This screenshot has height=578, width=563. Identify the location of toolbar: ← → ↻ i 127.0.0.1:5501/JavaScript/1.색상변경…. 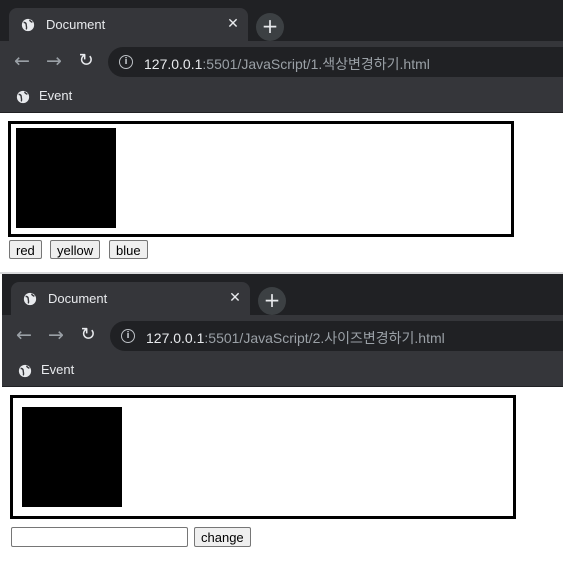
(281, 61).